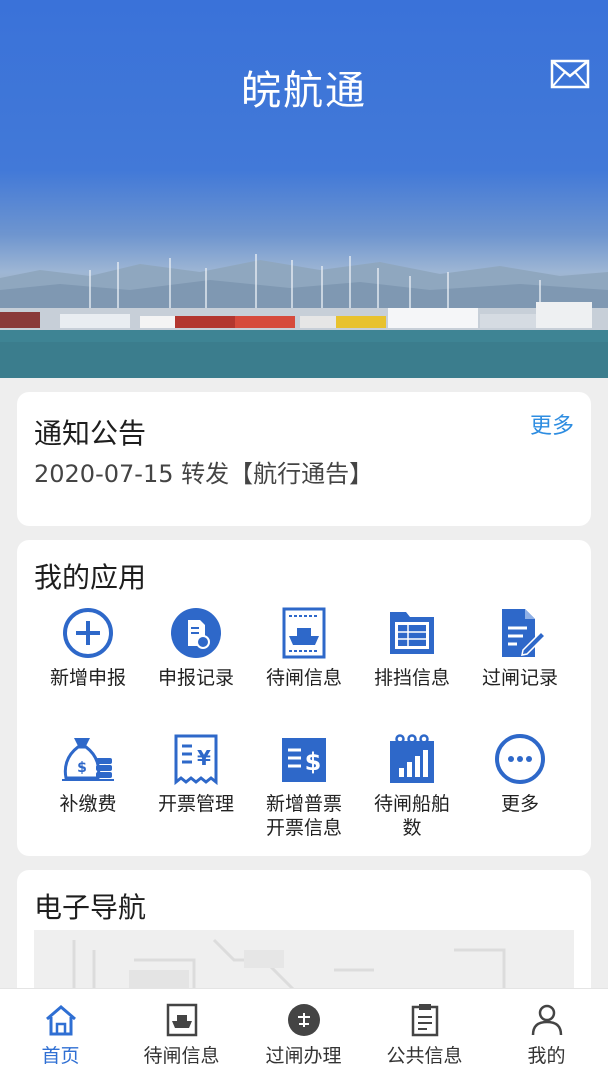 This screenshot has width=608, height=1080. Describe the element at coordinates (412, 758) in the screenshot. I see `calendar-chart-icon` at that location.